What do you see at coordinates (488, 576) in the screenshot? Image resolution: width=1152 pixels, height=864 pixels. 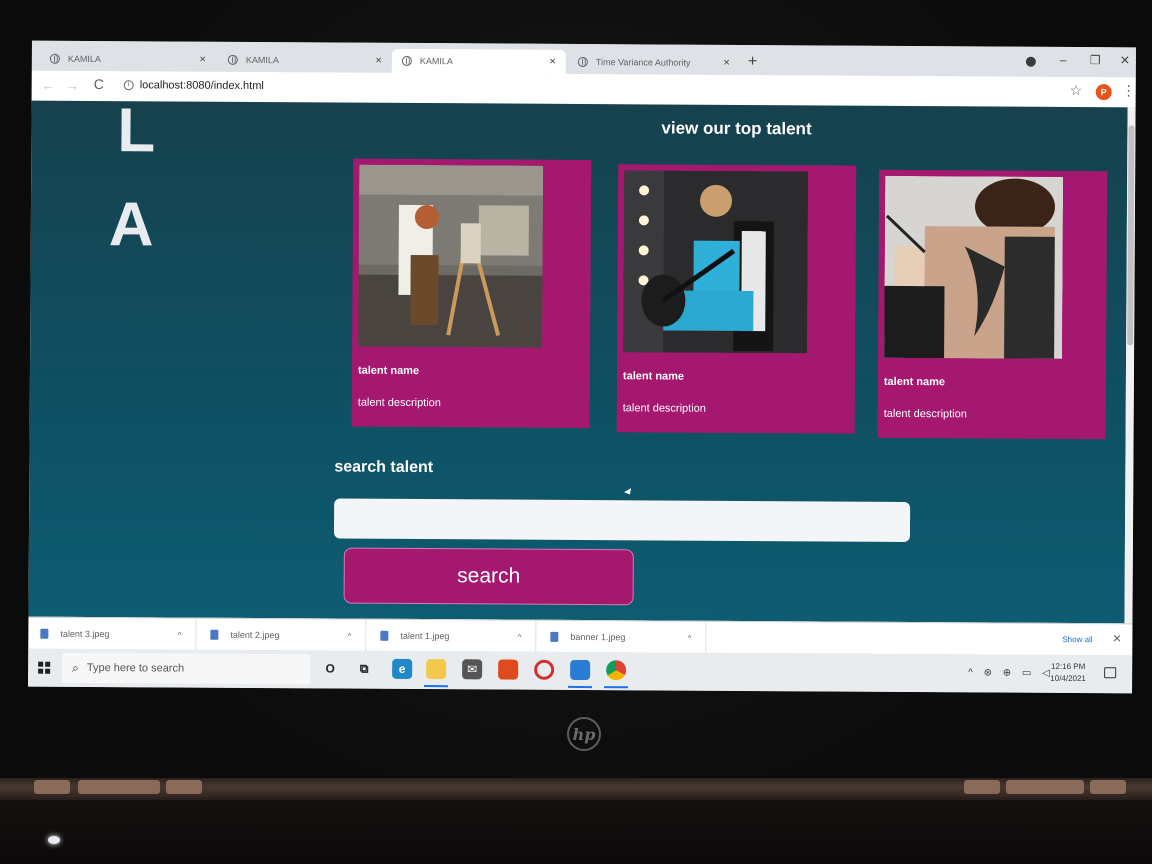 I see `search-button: search` at bounding box center [488, 576].